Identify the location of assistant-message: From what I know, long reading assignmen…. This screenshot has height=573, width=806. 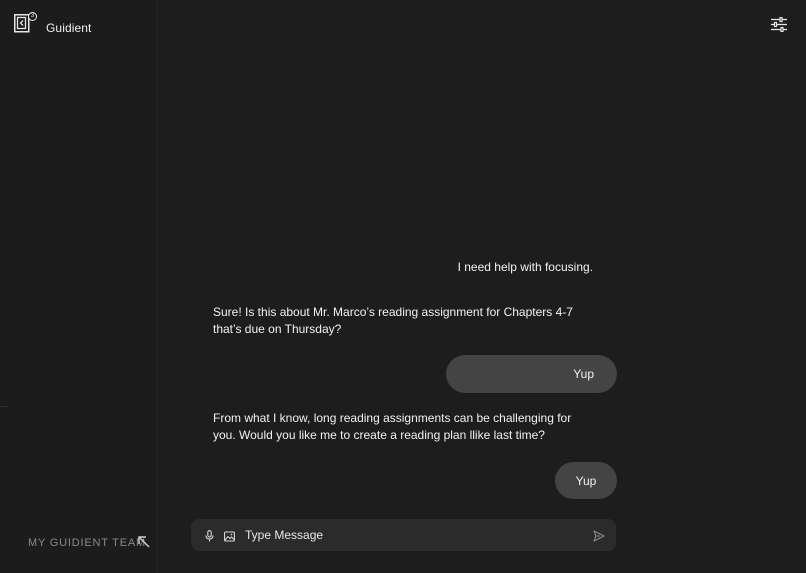
(392, 426).